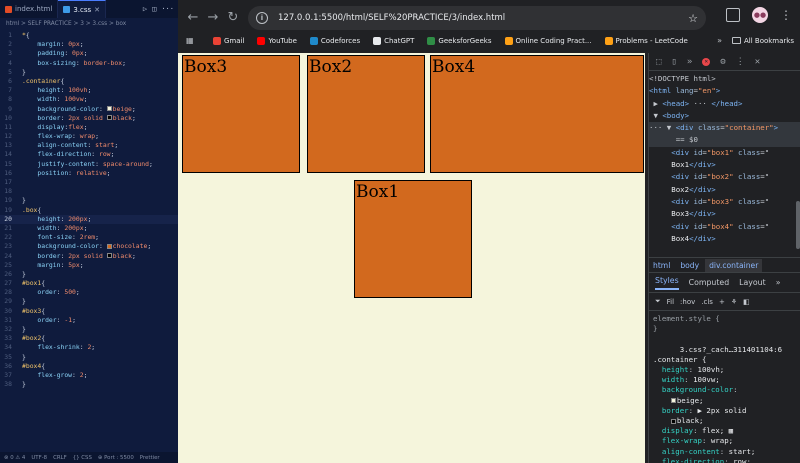  Describe the element at coordinates (724, 431) in the screenshot. I see `style-rule-line: display: flex; ▦` at that location.